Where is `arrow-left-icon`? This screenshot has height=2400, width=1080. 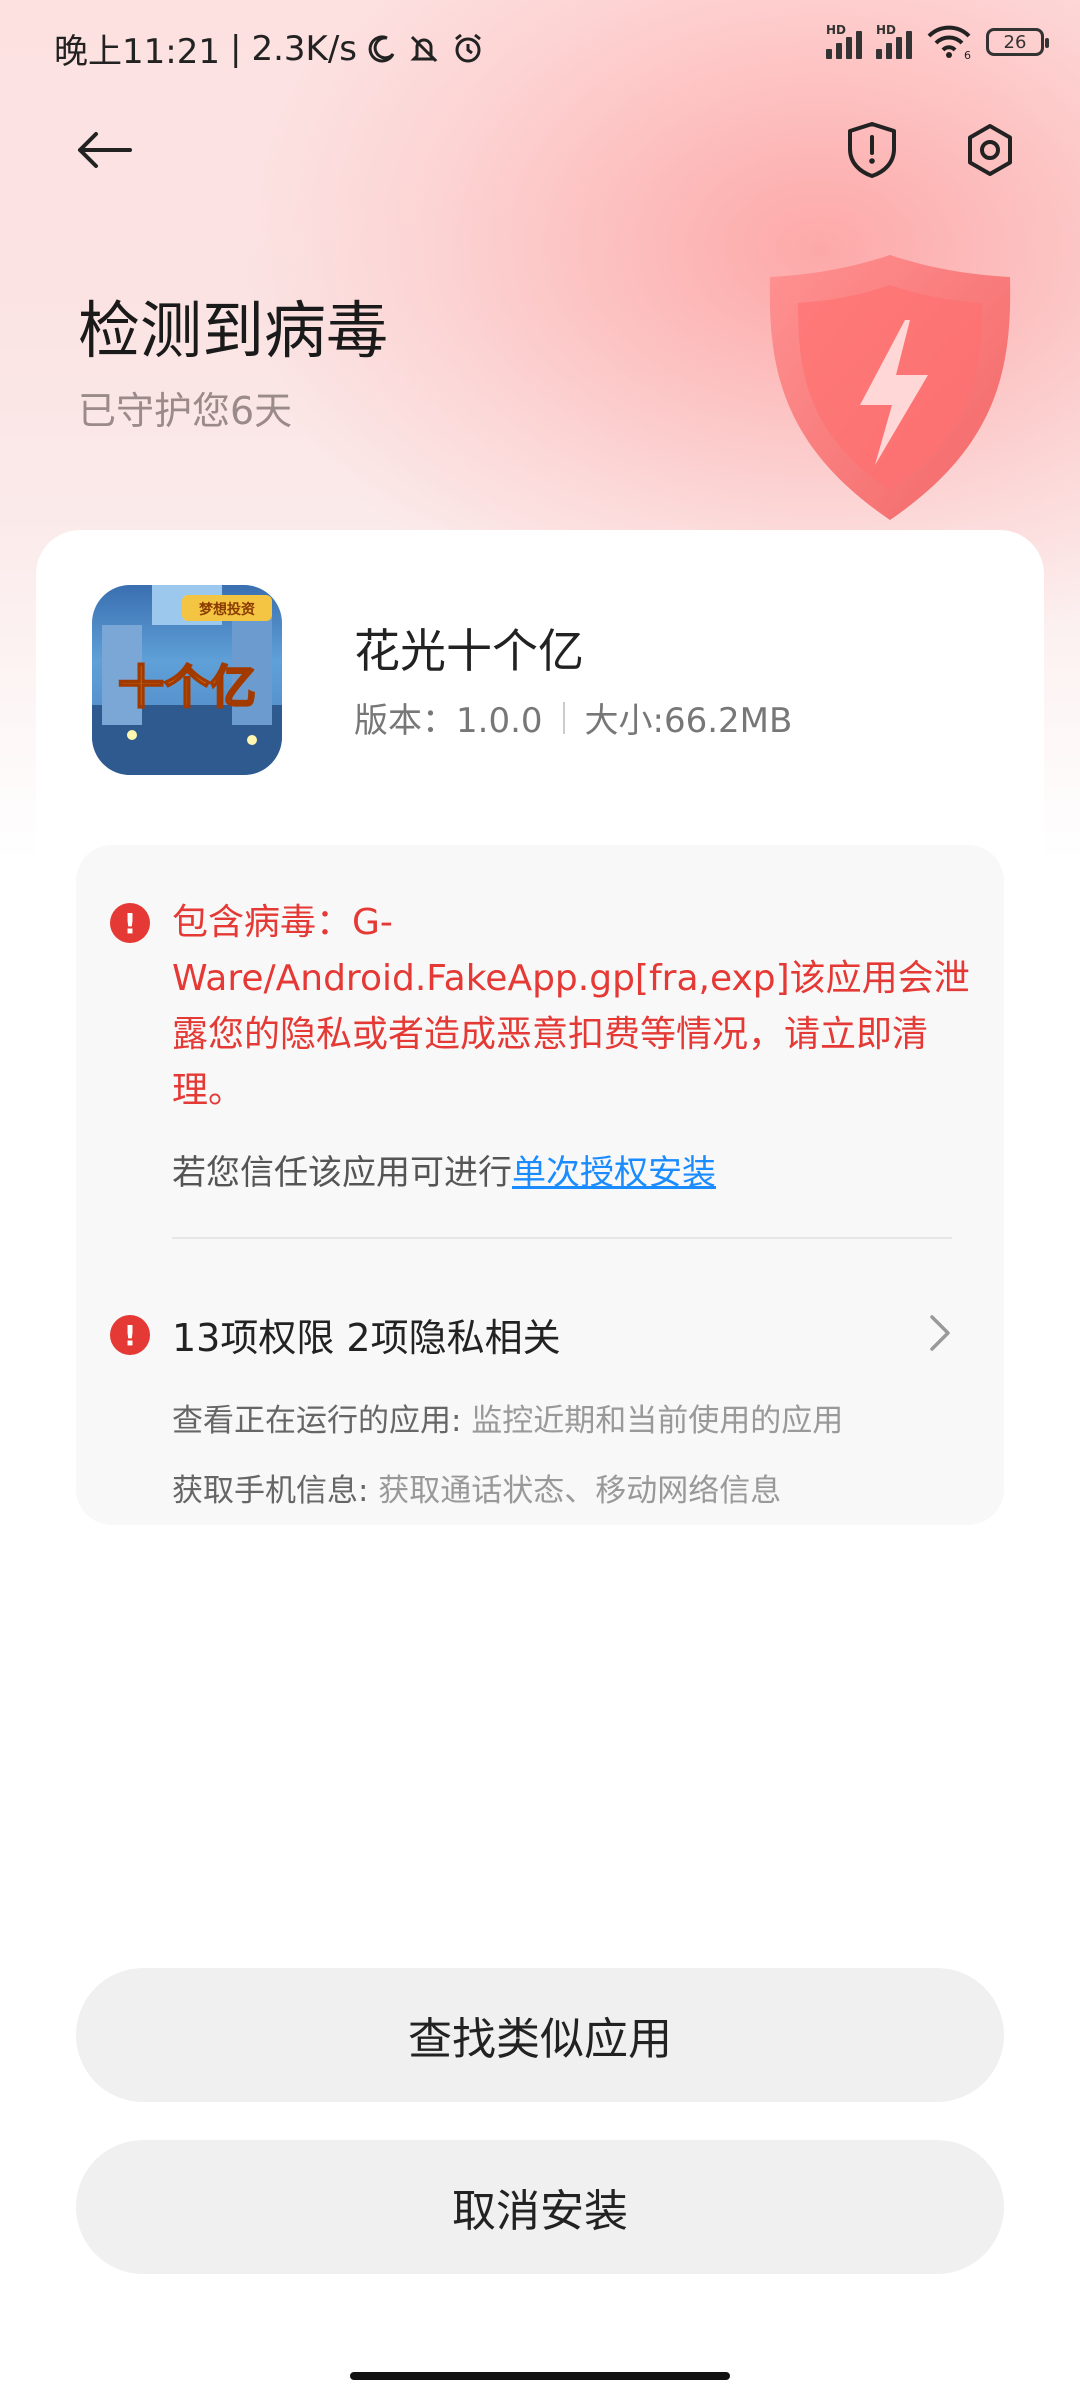
arrow-left-icon is located at coordinates (105, 150).